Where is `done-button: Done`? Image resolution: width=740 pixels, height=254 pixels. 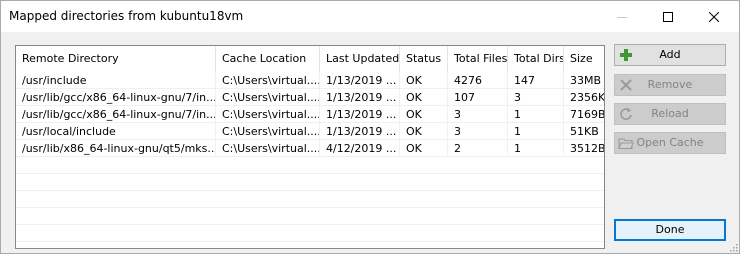 done-button: Done is located at coordinates (670, 230).